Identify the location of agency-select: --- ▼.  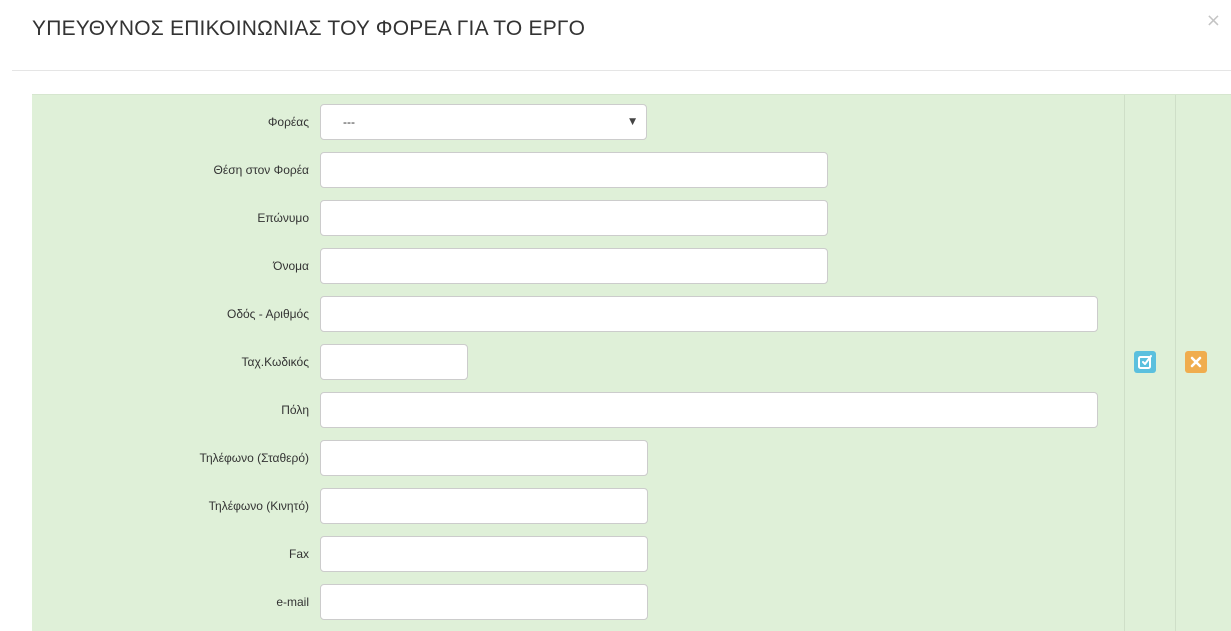
(483, 122).